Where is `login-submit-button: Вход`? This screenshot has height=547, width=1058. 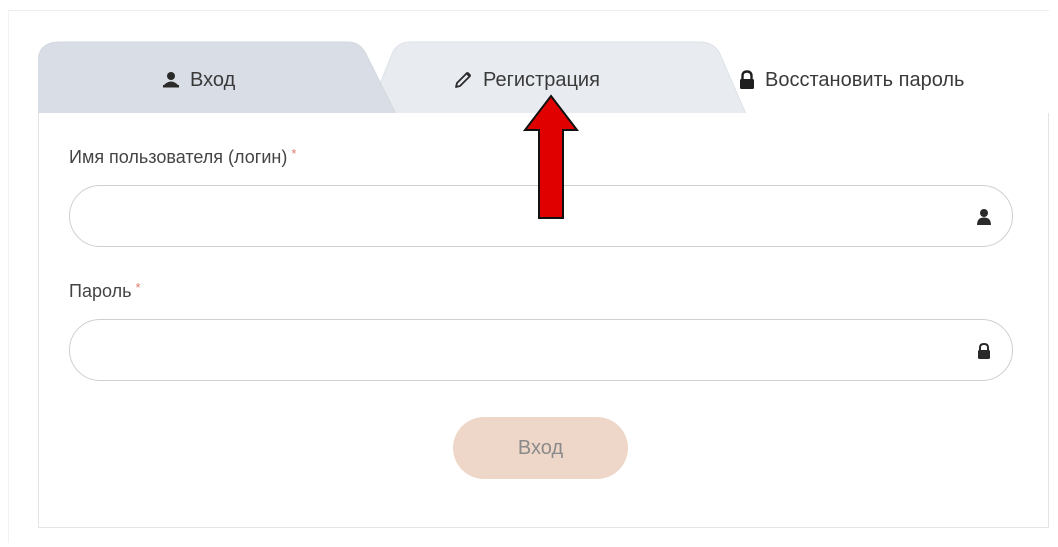 login-submit-button: Вход is located at coordinates (540, 448).